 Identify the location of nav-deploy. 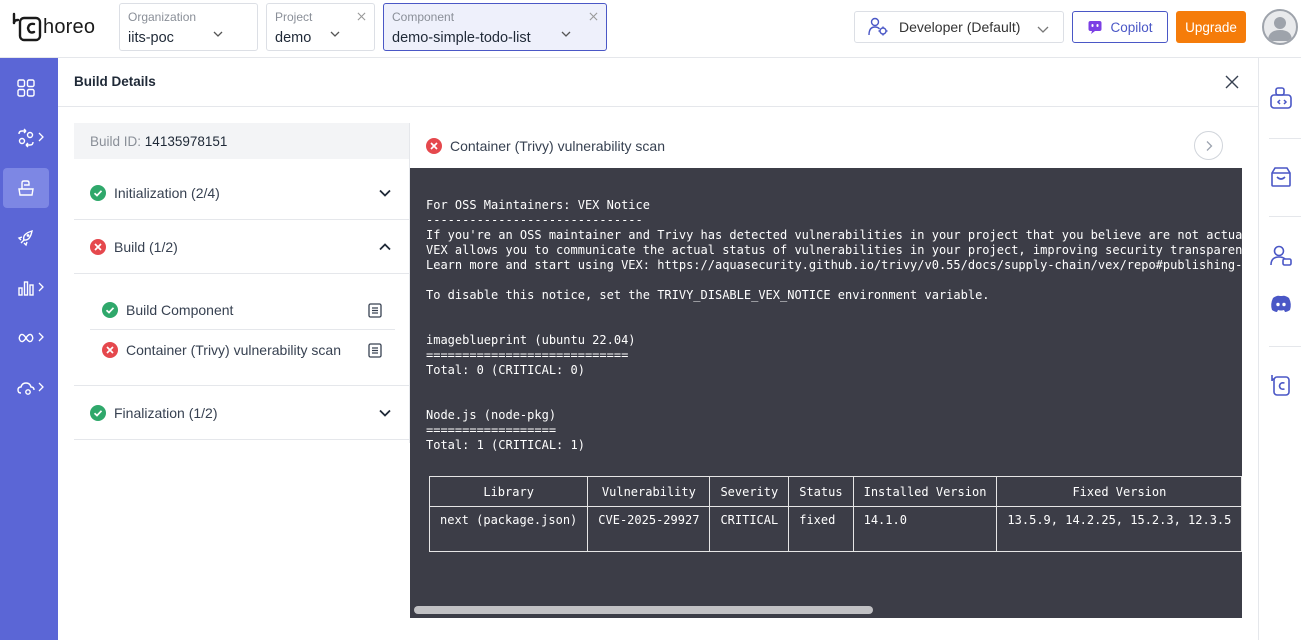
(26, 238).